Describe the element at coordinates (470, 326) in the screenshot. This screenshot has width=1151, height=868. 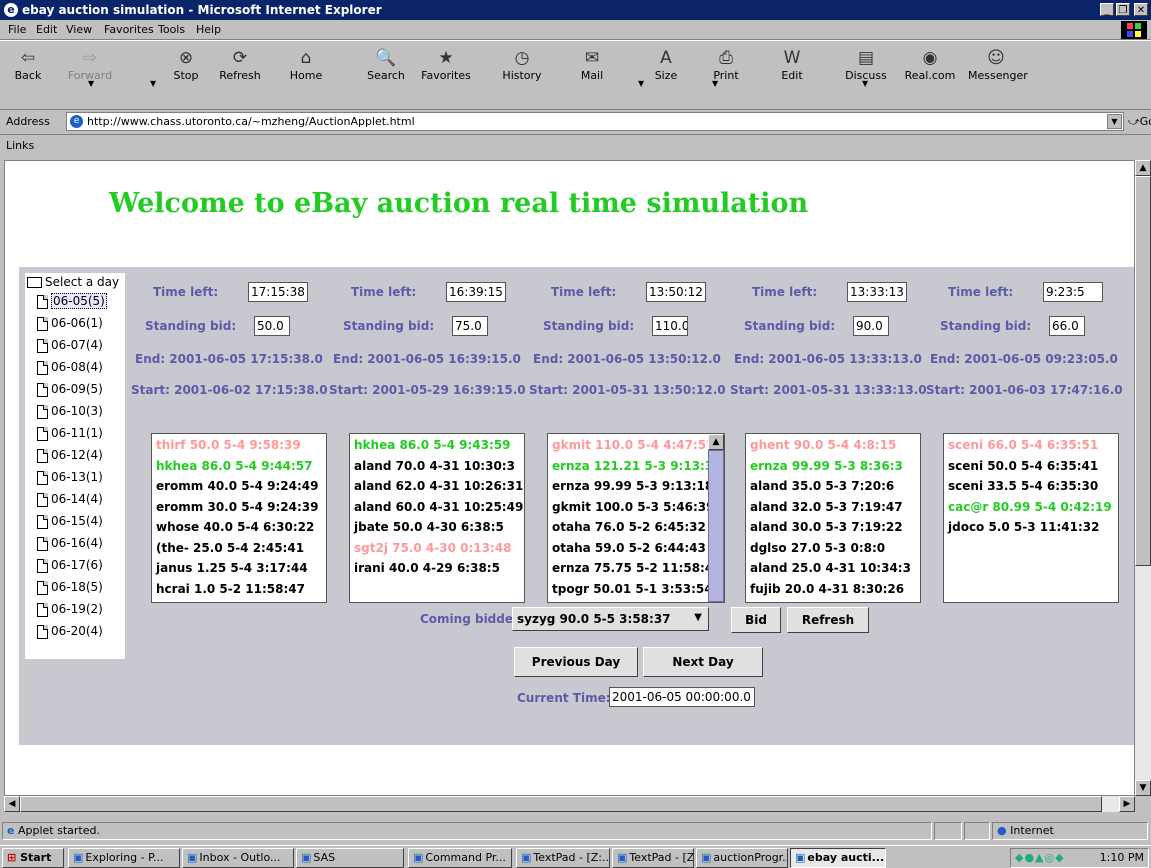
I see `standing-bid-field: 75.0` at that location.